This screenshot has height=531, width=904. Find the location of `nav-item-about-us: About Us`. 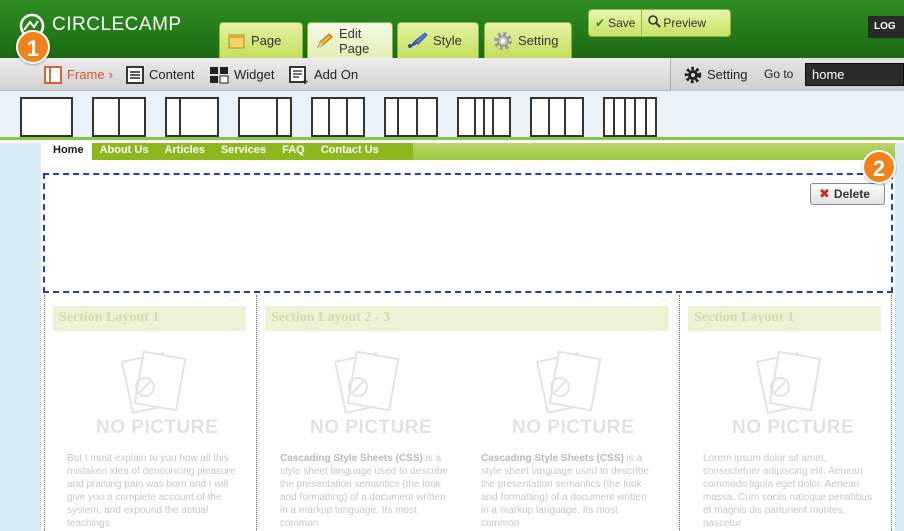

nav-item-about-us: About Us is located at coordinates (124, 151).